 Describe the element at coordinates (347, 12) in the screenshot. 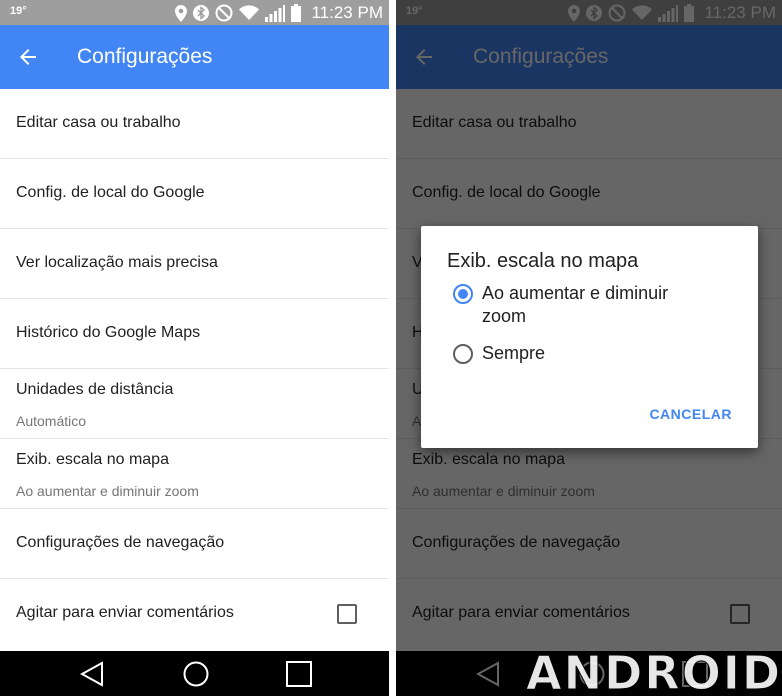

I see `status-time: 11:23 PM` at that location.